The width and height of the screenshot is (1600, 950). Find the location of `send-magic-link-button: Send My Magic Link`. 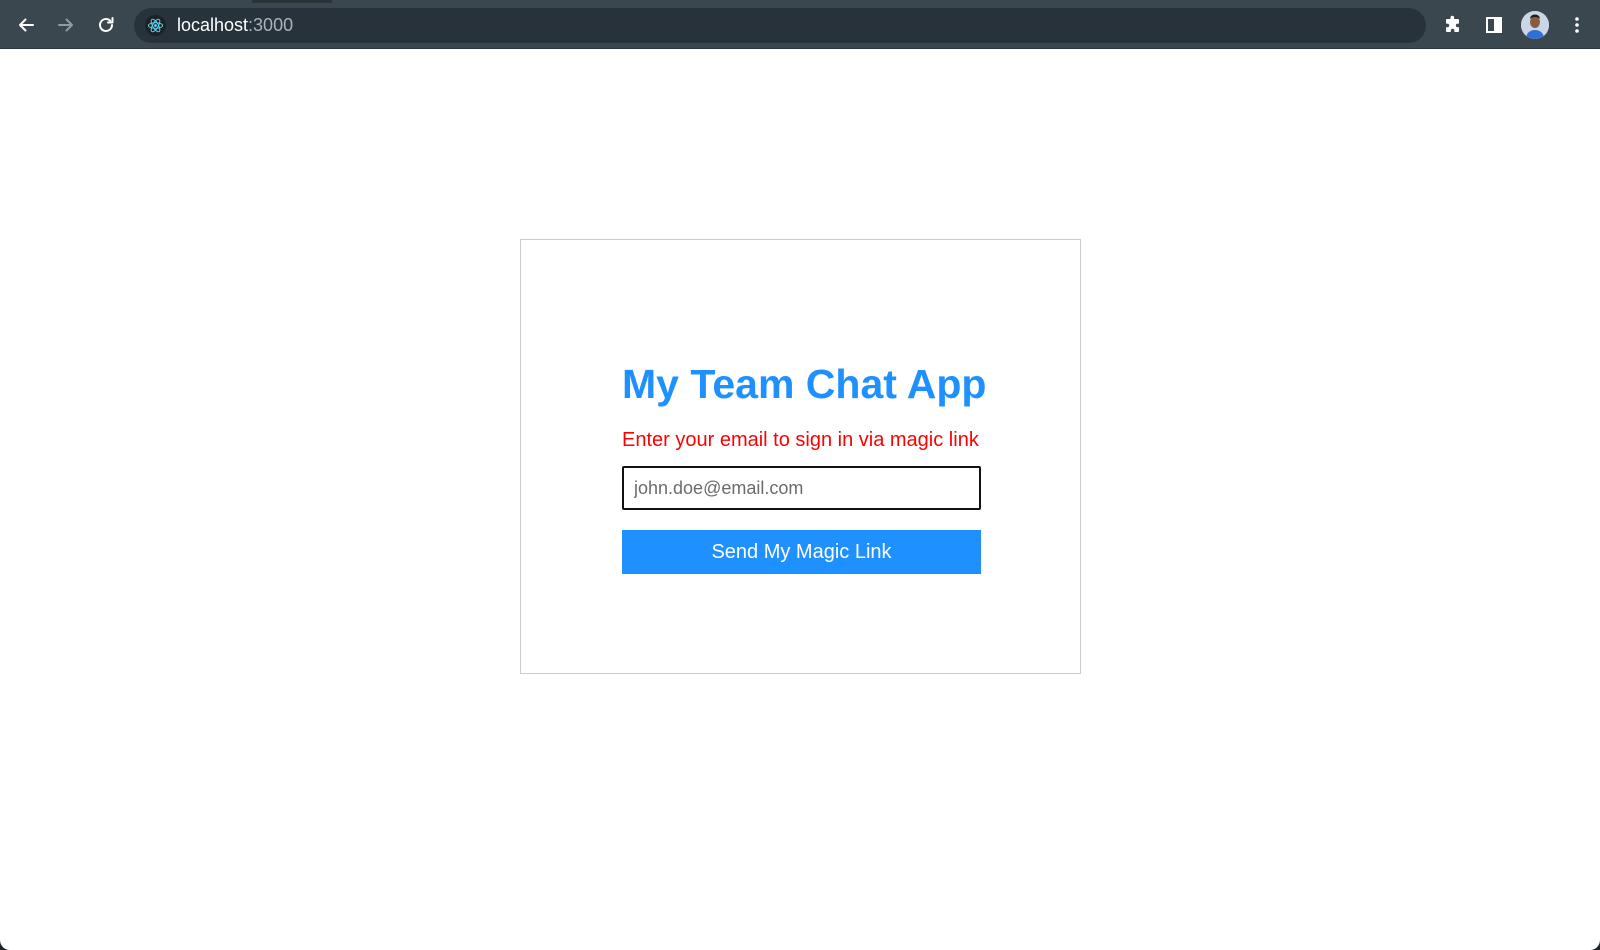

send-magic-link-button: Send My Magic Link is located at coordinates (801, 552).